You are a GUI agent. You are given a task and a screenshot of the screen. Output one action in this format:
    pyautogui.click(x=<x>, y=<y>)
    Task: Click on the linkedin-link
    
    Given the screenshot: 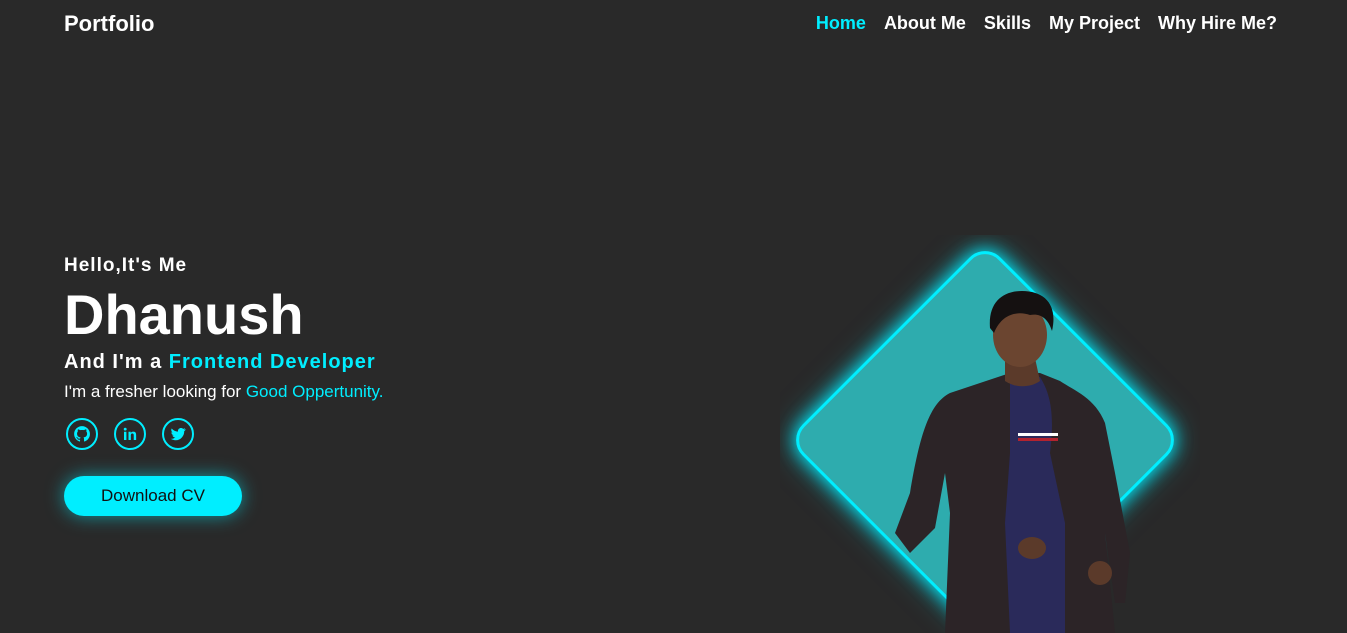 What is the action you would take?
    pyautogui.click(x=130, y=434)
    